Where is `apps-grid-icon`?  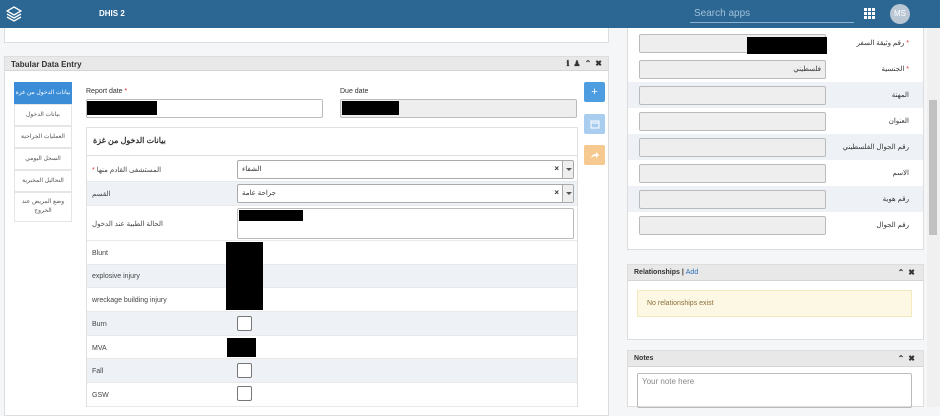 apps-grid-icon is located at coordinates (869, 13).